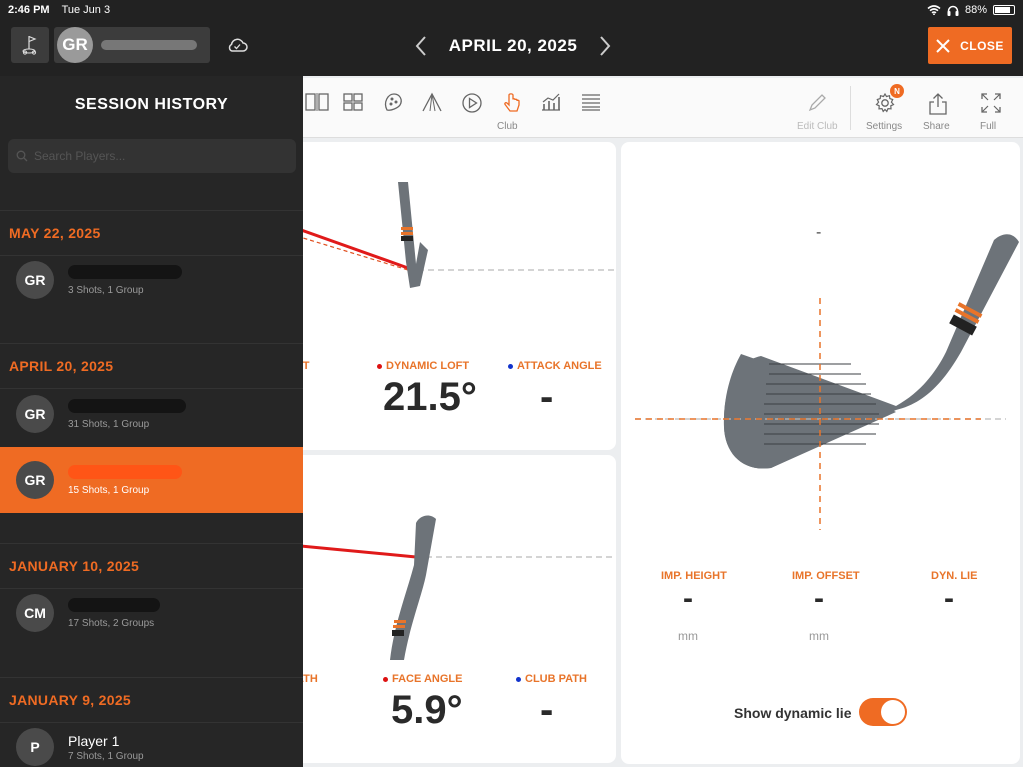 The height and width of the screenshot is (767, 1023). I want to click on date-navigator: APRIL 20, 2025, so click(513, 46).